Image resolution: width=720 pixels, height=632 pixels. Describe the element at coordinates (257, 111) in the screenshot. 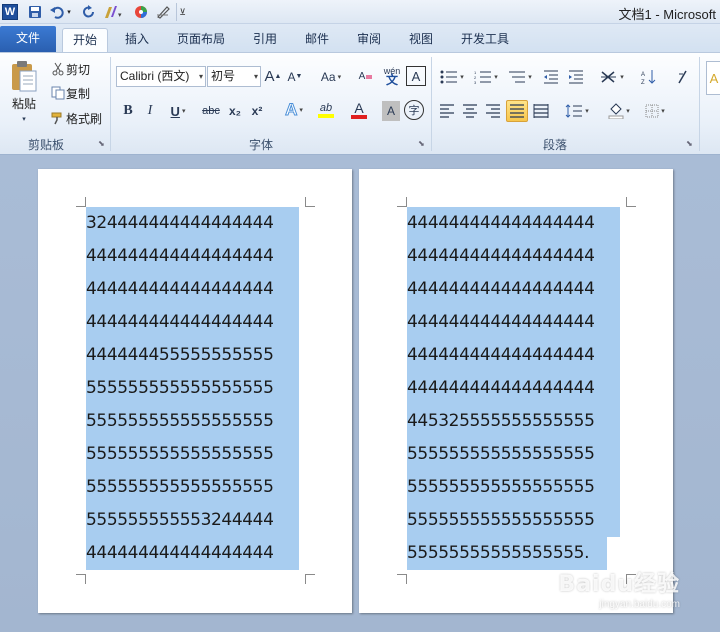

I see `superscript-button: x²` at that location.